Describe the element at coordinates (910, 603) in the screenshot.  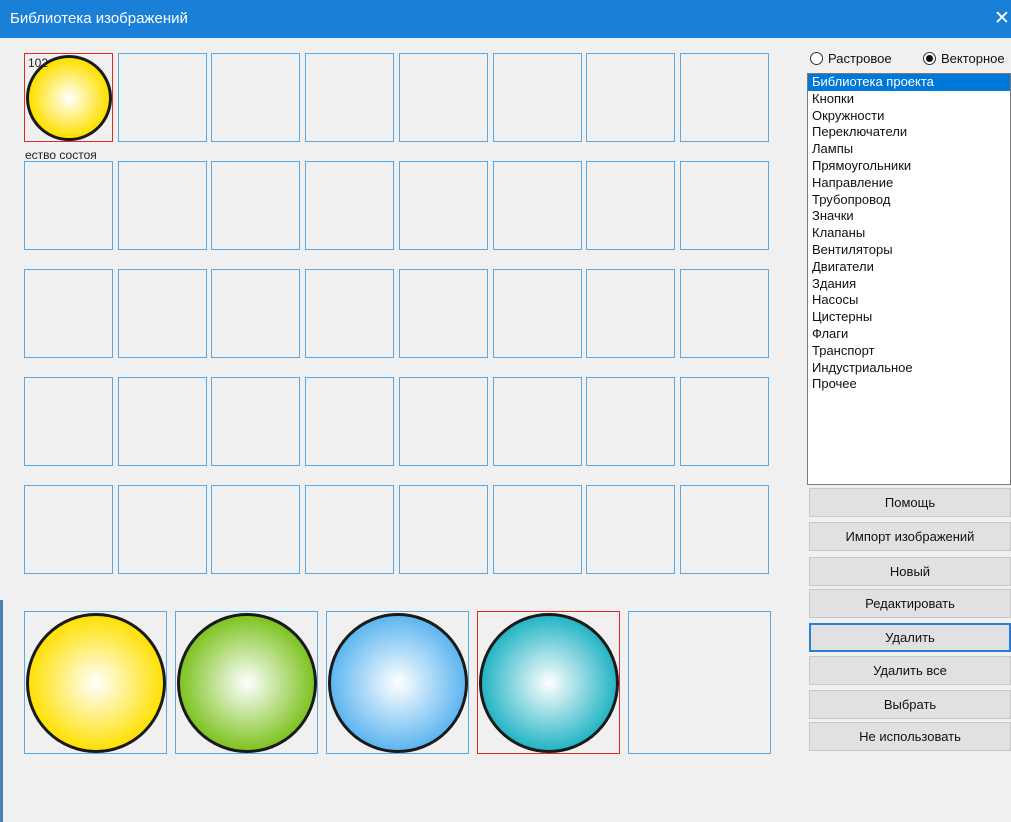
I see `edit-button: Редактировать` at that location.